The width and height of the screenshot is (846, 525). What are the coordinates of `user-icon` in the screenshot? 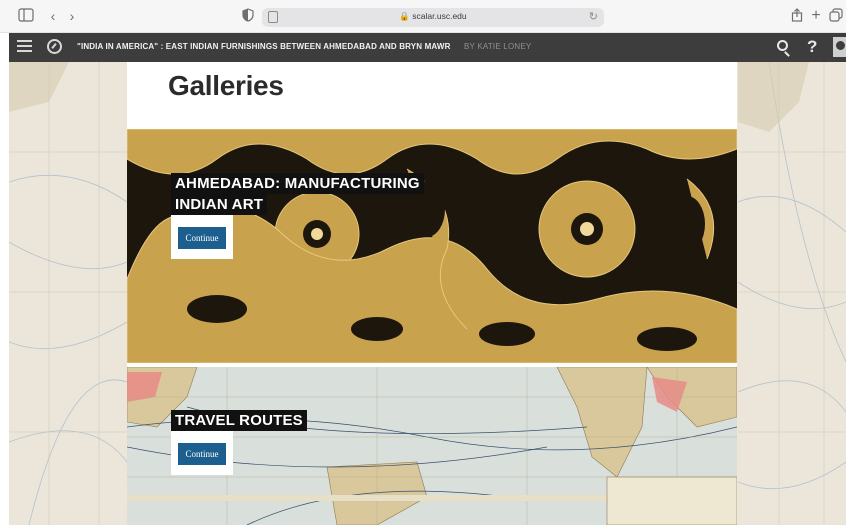 It's located at (839, 47).